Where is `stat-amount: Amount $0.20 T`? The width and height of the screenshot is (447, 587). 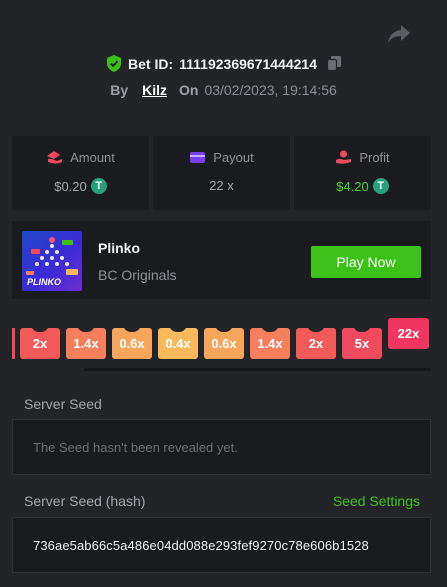 stat-amount: Amount $0.20 T is located at coordinates (80, 173).